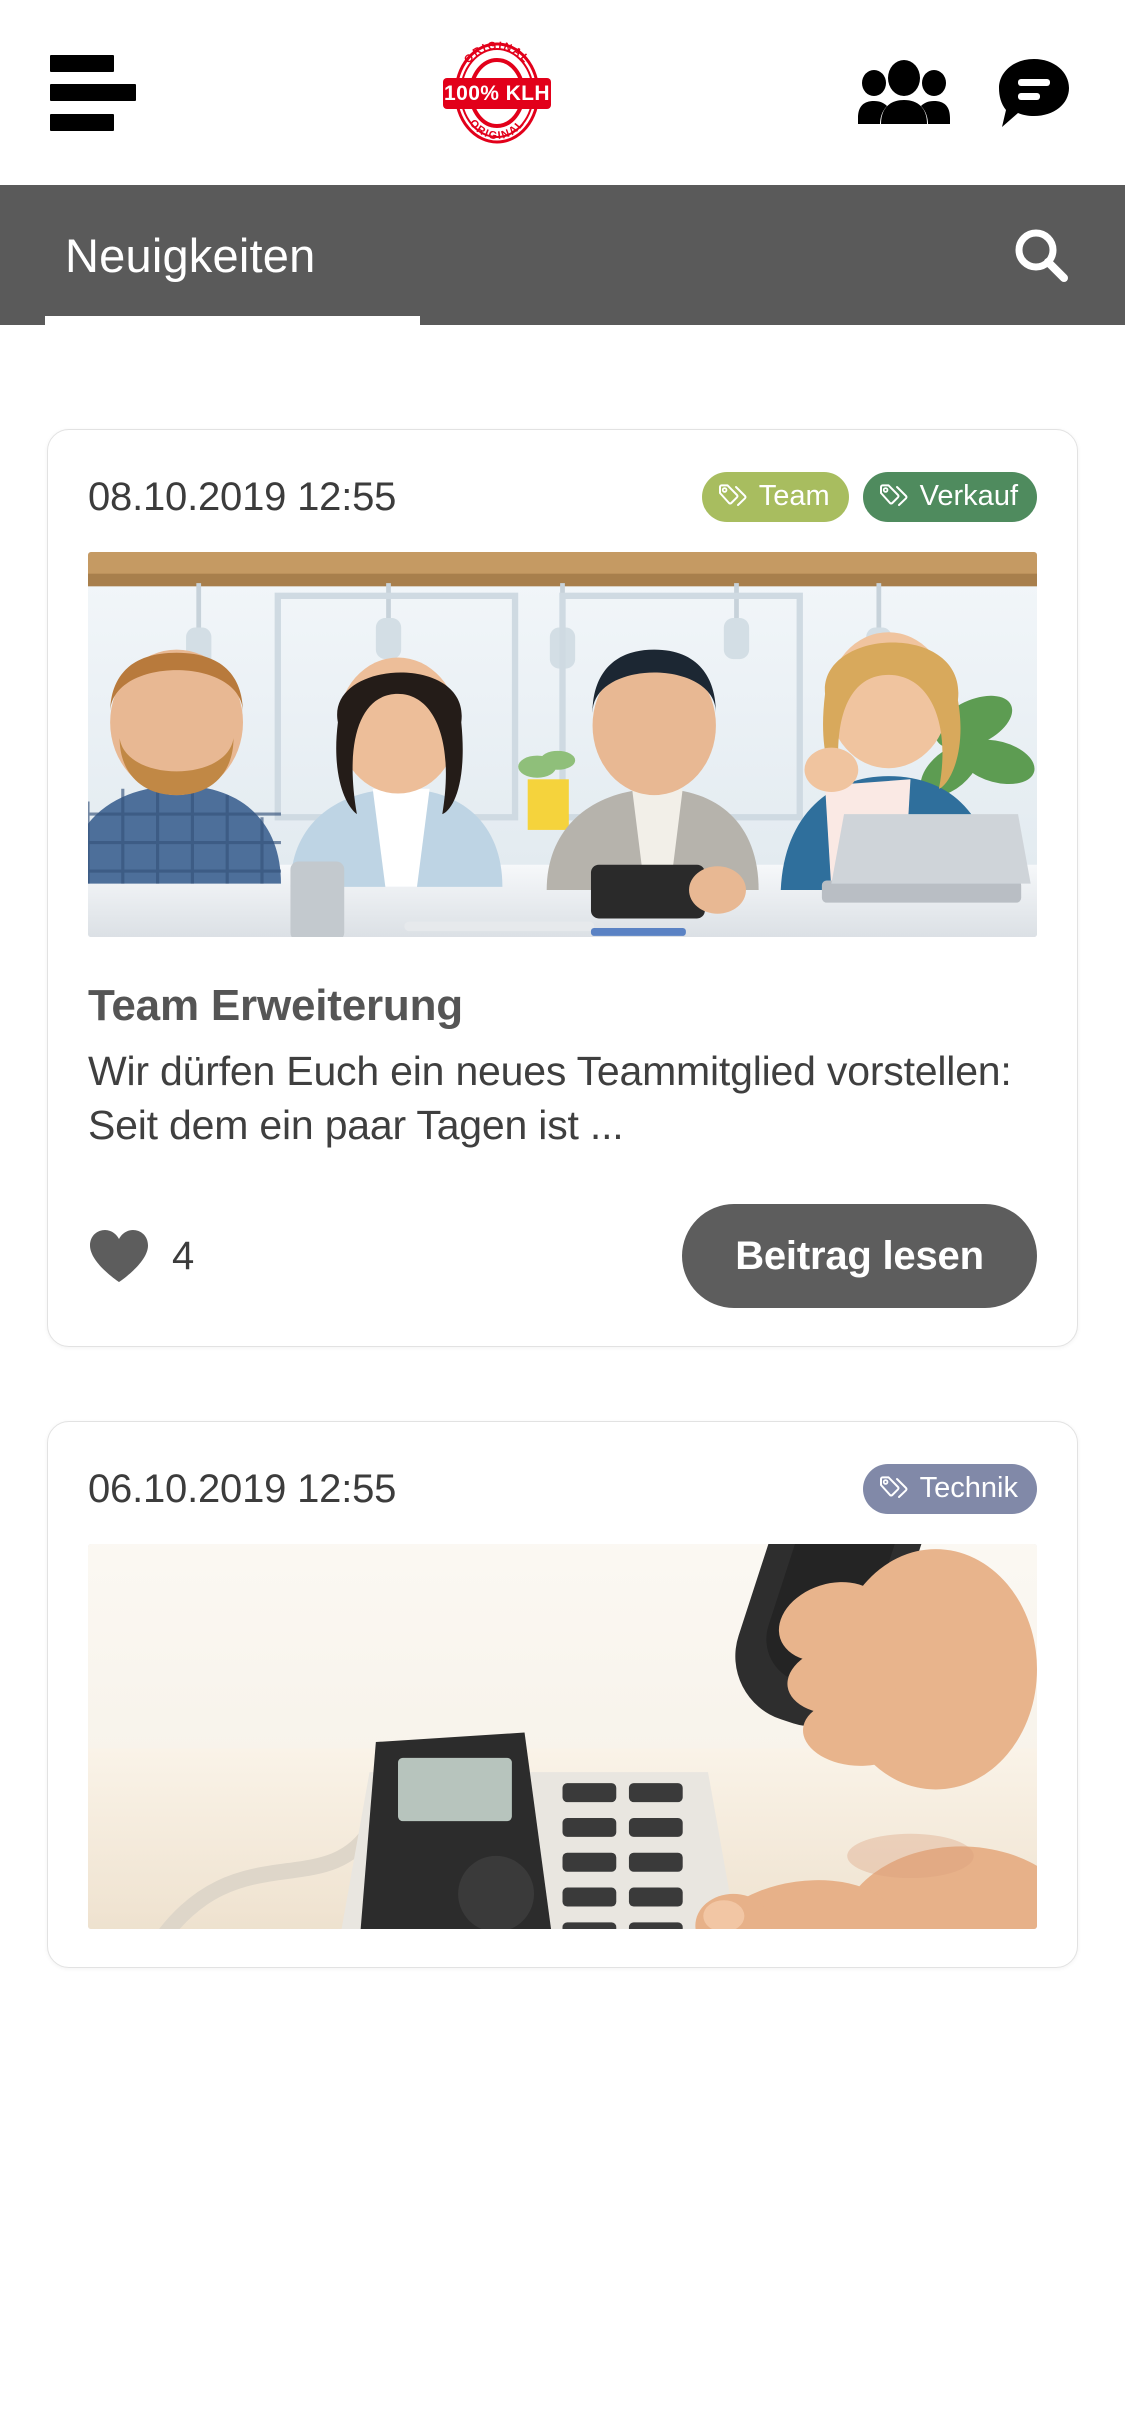 Image resolution: width=1125 pixels, height=2436 pixels. I want to click on klh-original-stamp-logo: ORIGINAL ORIGINAL 100% KLH, so click(497, 93).